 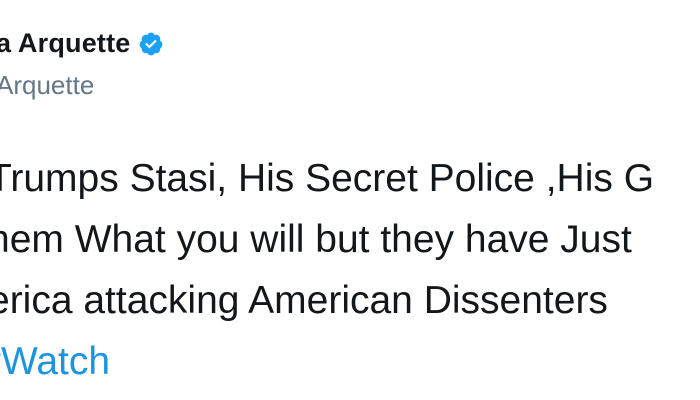 I want to click on author-name-row: a Arquette, so click(x=82, y=43).